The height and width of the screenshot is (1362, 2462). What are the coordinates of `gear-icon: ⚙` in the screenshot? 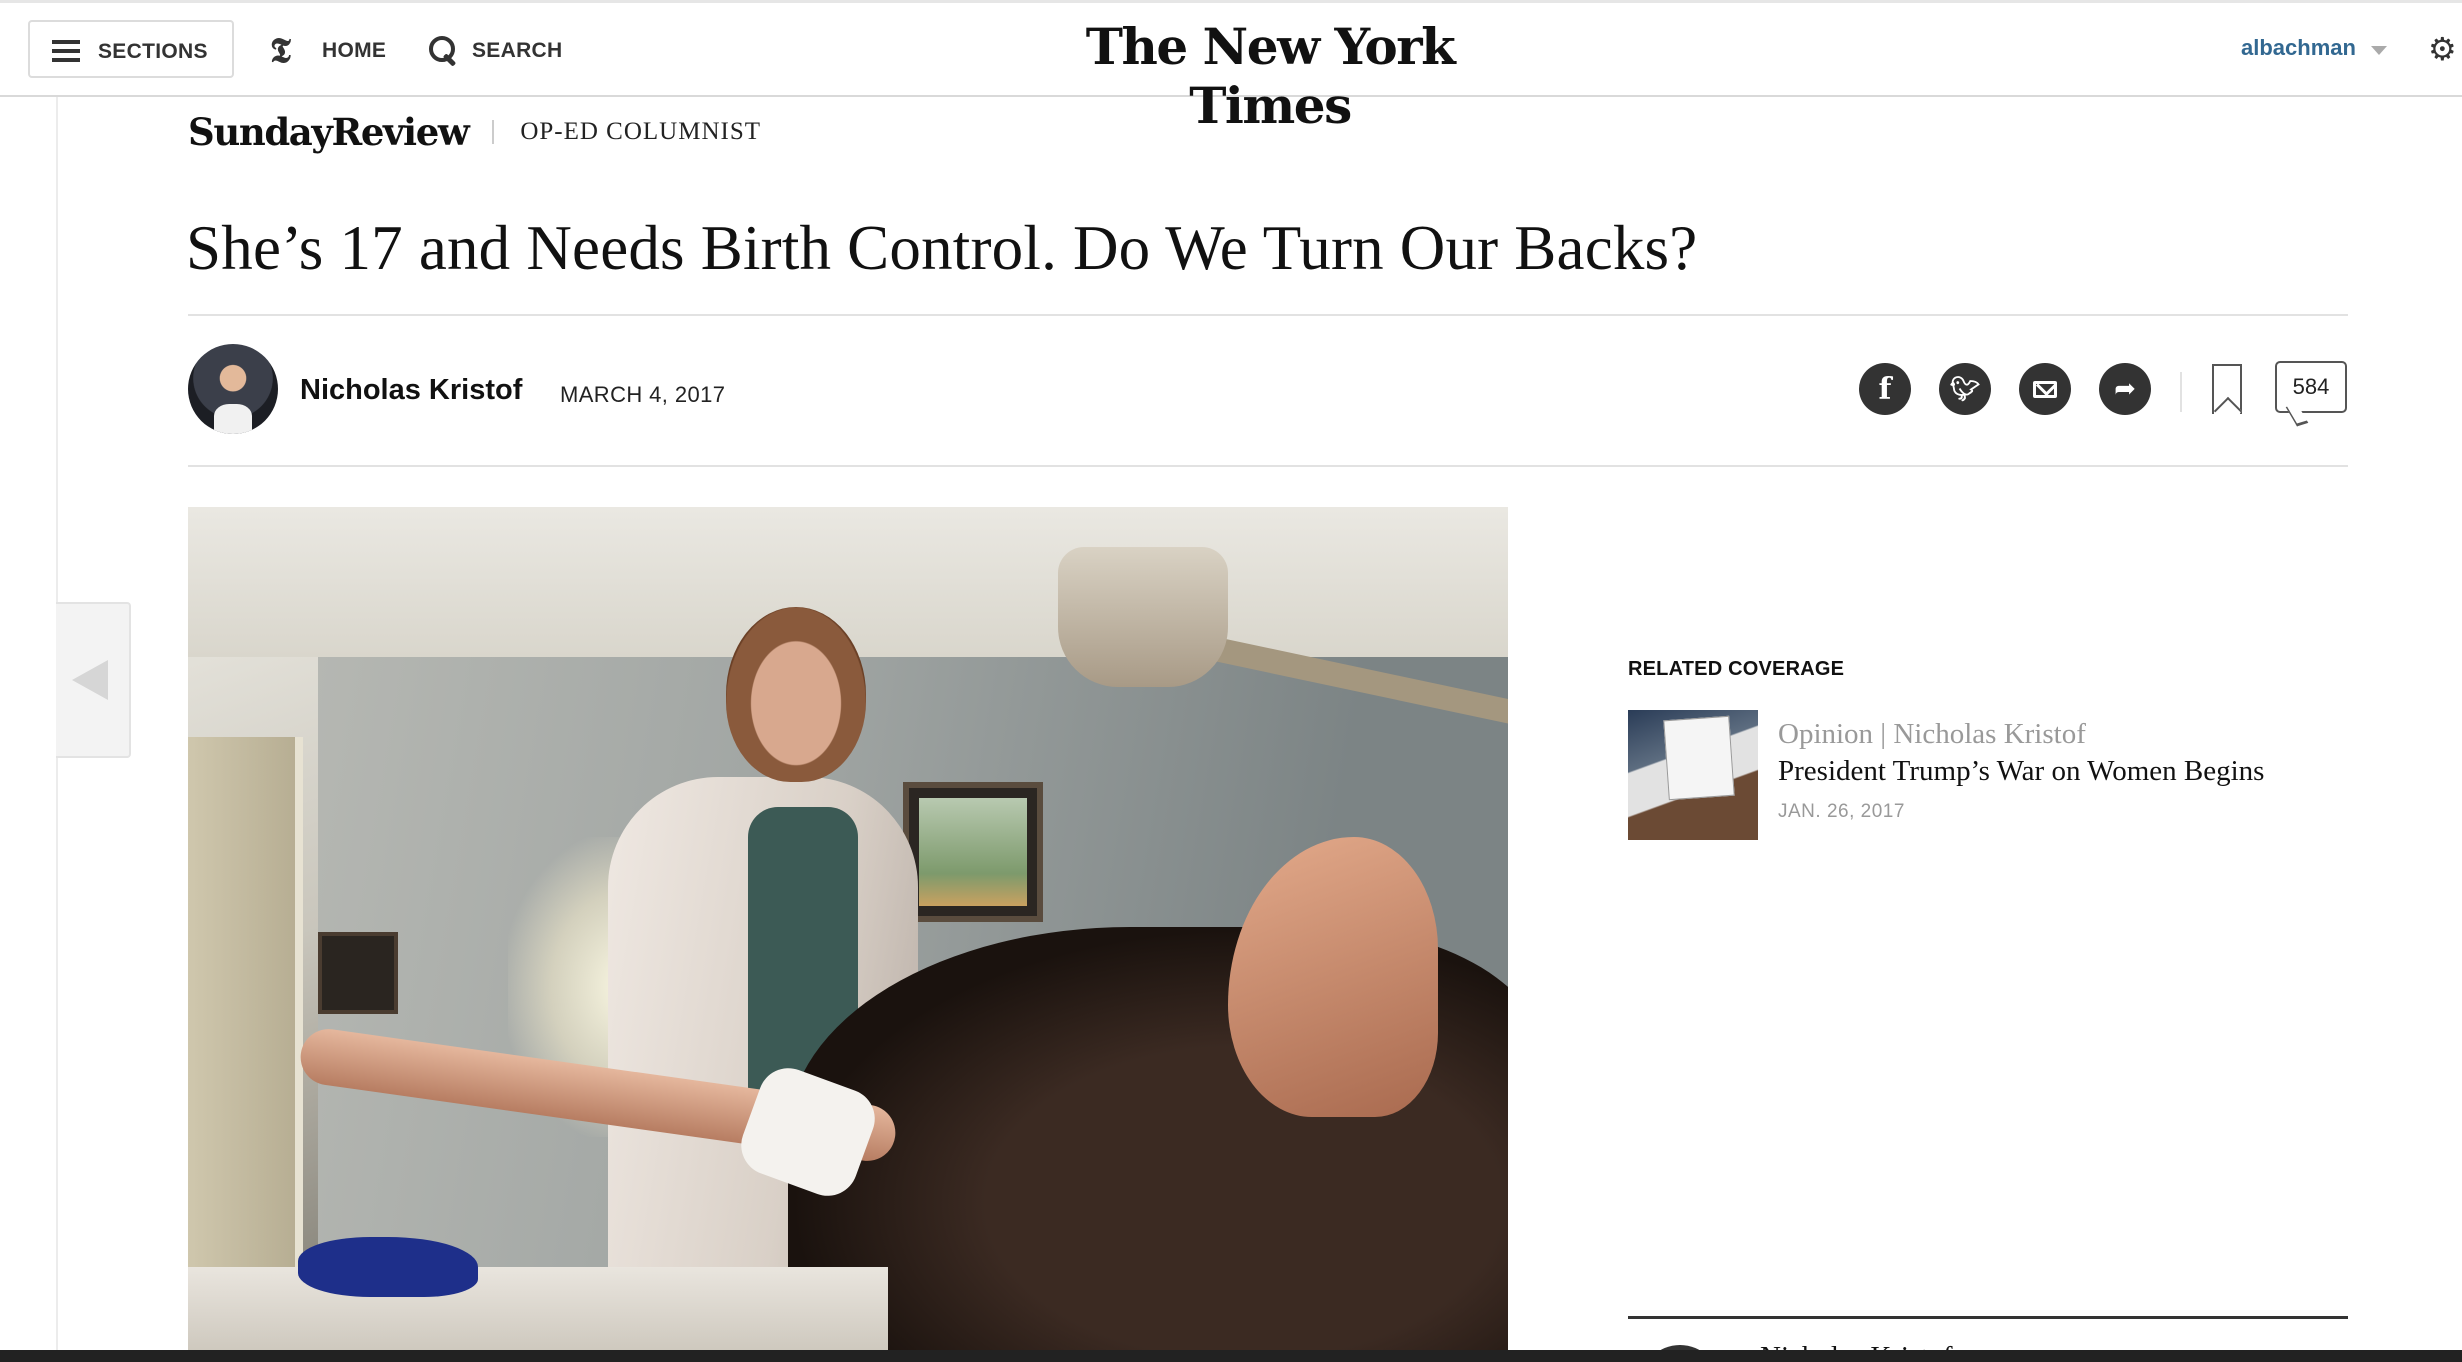 It's located at (2442, 49).